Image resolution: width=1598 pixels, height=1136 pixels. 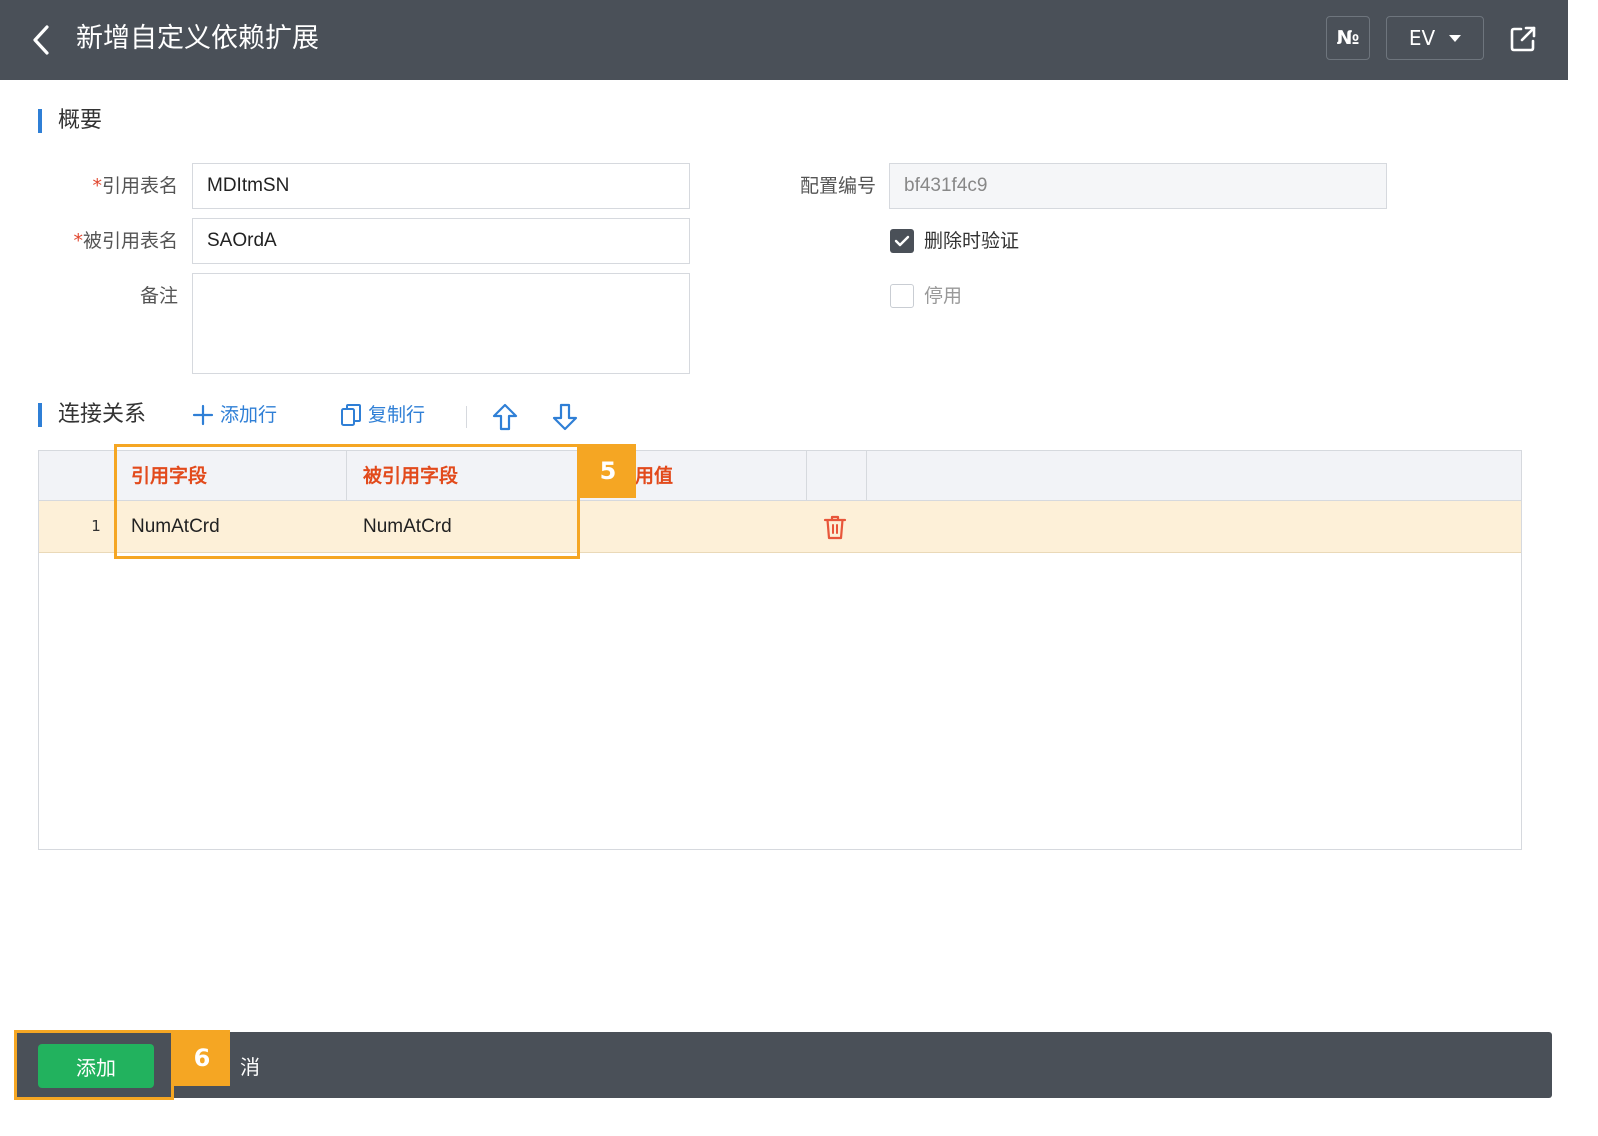 I want to click on validate-on-delete-checkbox: 删除时验证, so click(x=954, y=241).